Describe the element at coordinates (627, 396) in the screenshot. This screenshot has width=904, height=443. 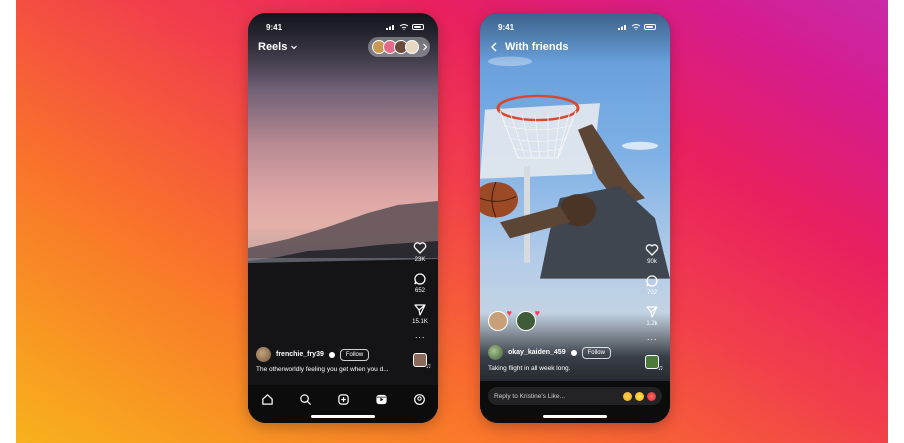
I see `heart-eyes-emoji-icon` at that location.